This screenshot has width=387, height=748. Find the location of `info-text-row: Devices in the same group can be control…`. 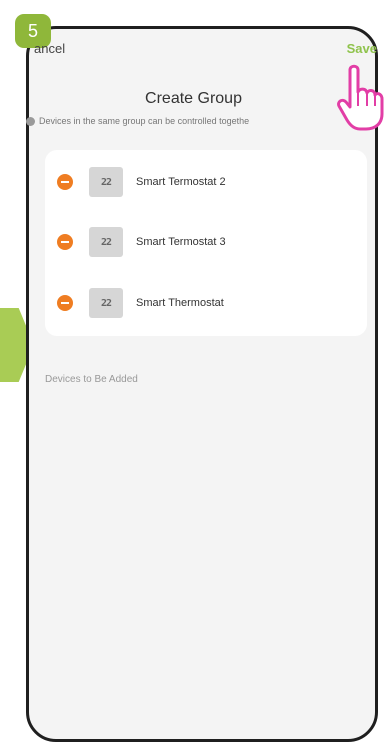

info-text-row: Devices in the same group can be control… is located at coordinates (137, 121).